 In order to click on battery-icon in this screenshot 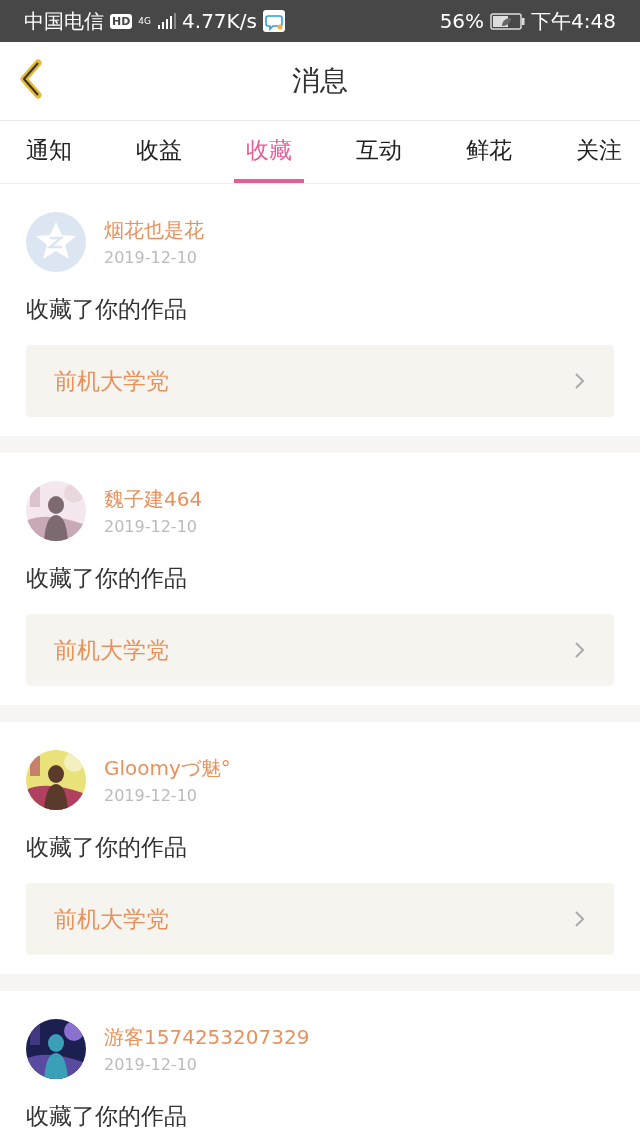, I will do `click(508, 21)`.